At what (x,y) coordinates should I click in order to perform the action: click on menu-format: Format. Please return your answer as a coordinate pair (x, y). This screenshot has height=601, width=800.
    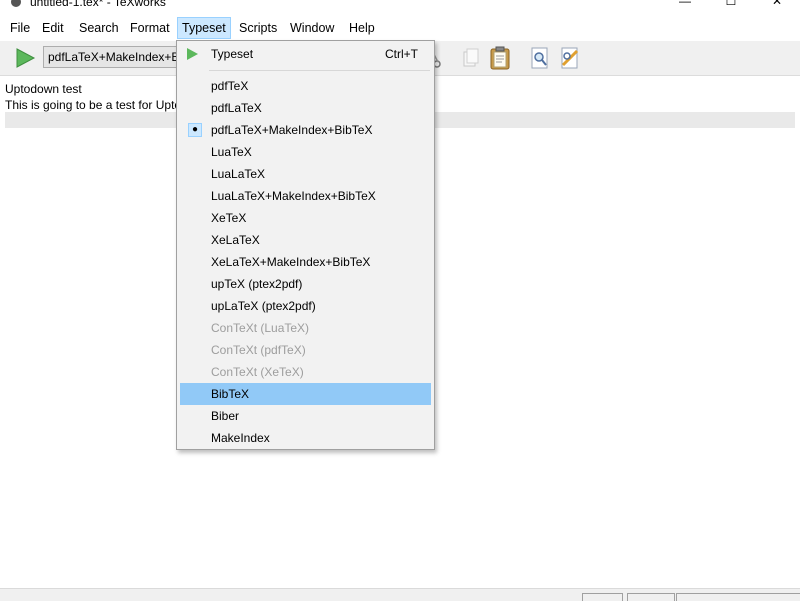
    Looking at the image, I should click on (150, 28).